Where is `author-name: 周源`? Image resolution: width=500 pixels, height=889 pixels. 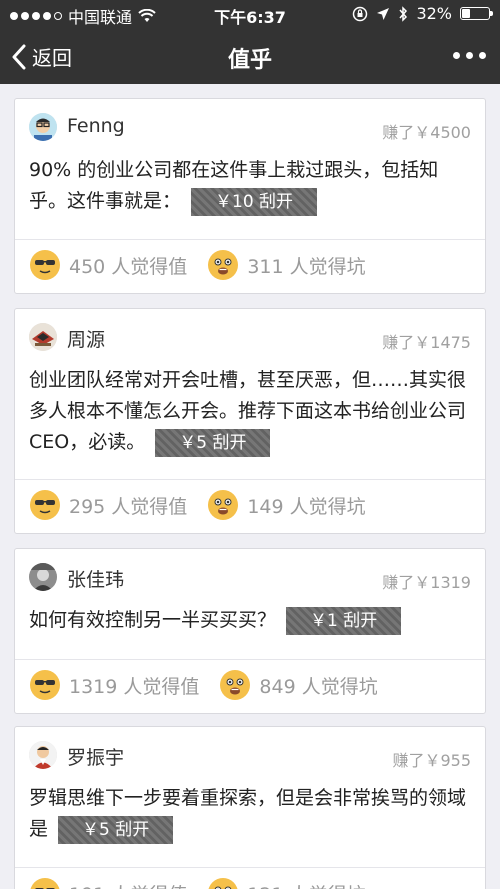
author-name: 周源 is located at coordinates (86, 338).